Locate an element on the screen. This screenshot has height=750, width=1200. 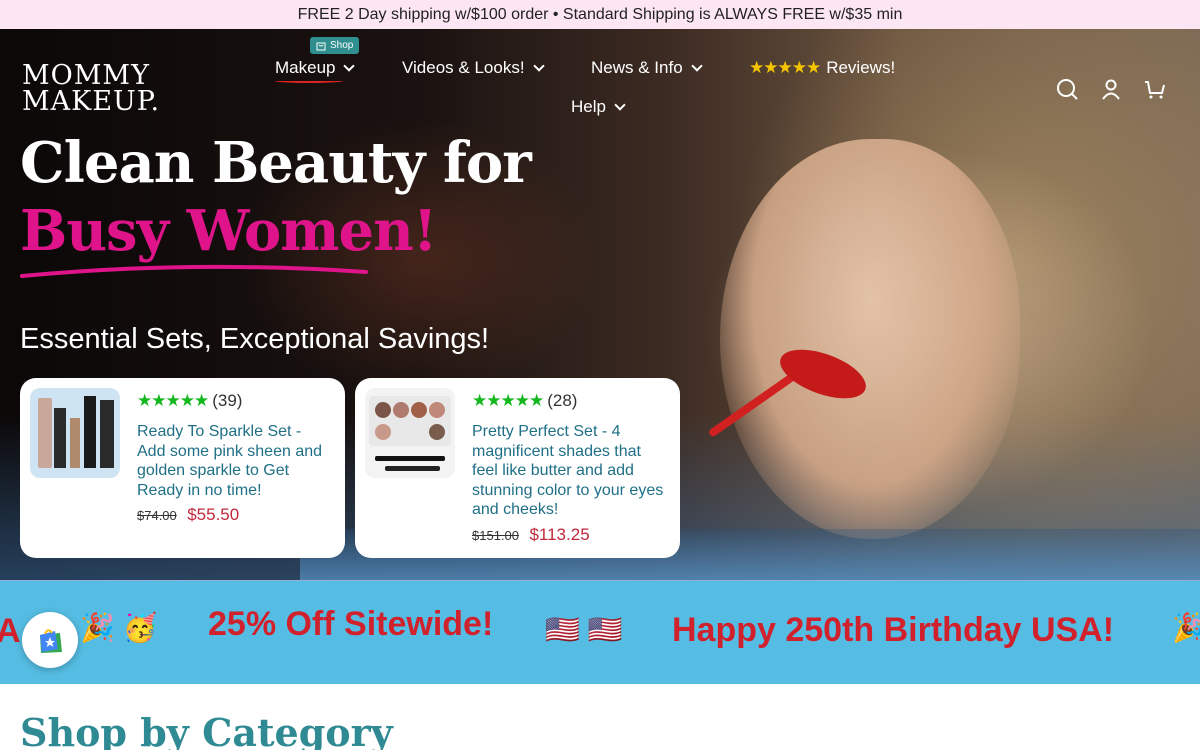
product-rating: ★★★★★ (28) is located at coordinates (524, 401).